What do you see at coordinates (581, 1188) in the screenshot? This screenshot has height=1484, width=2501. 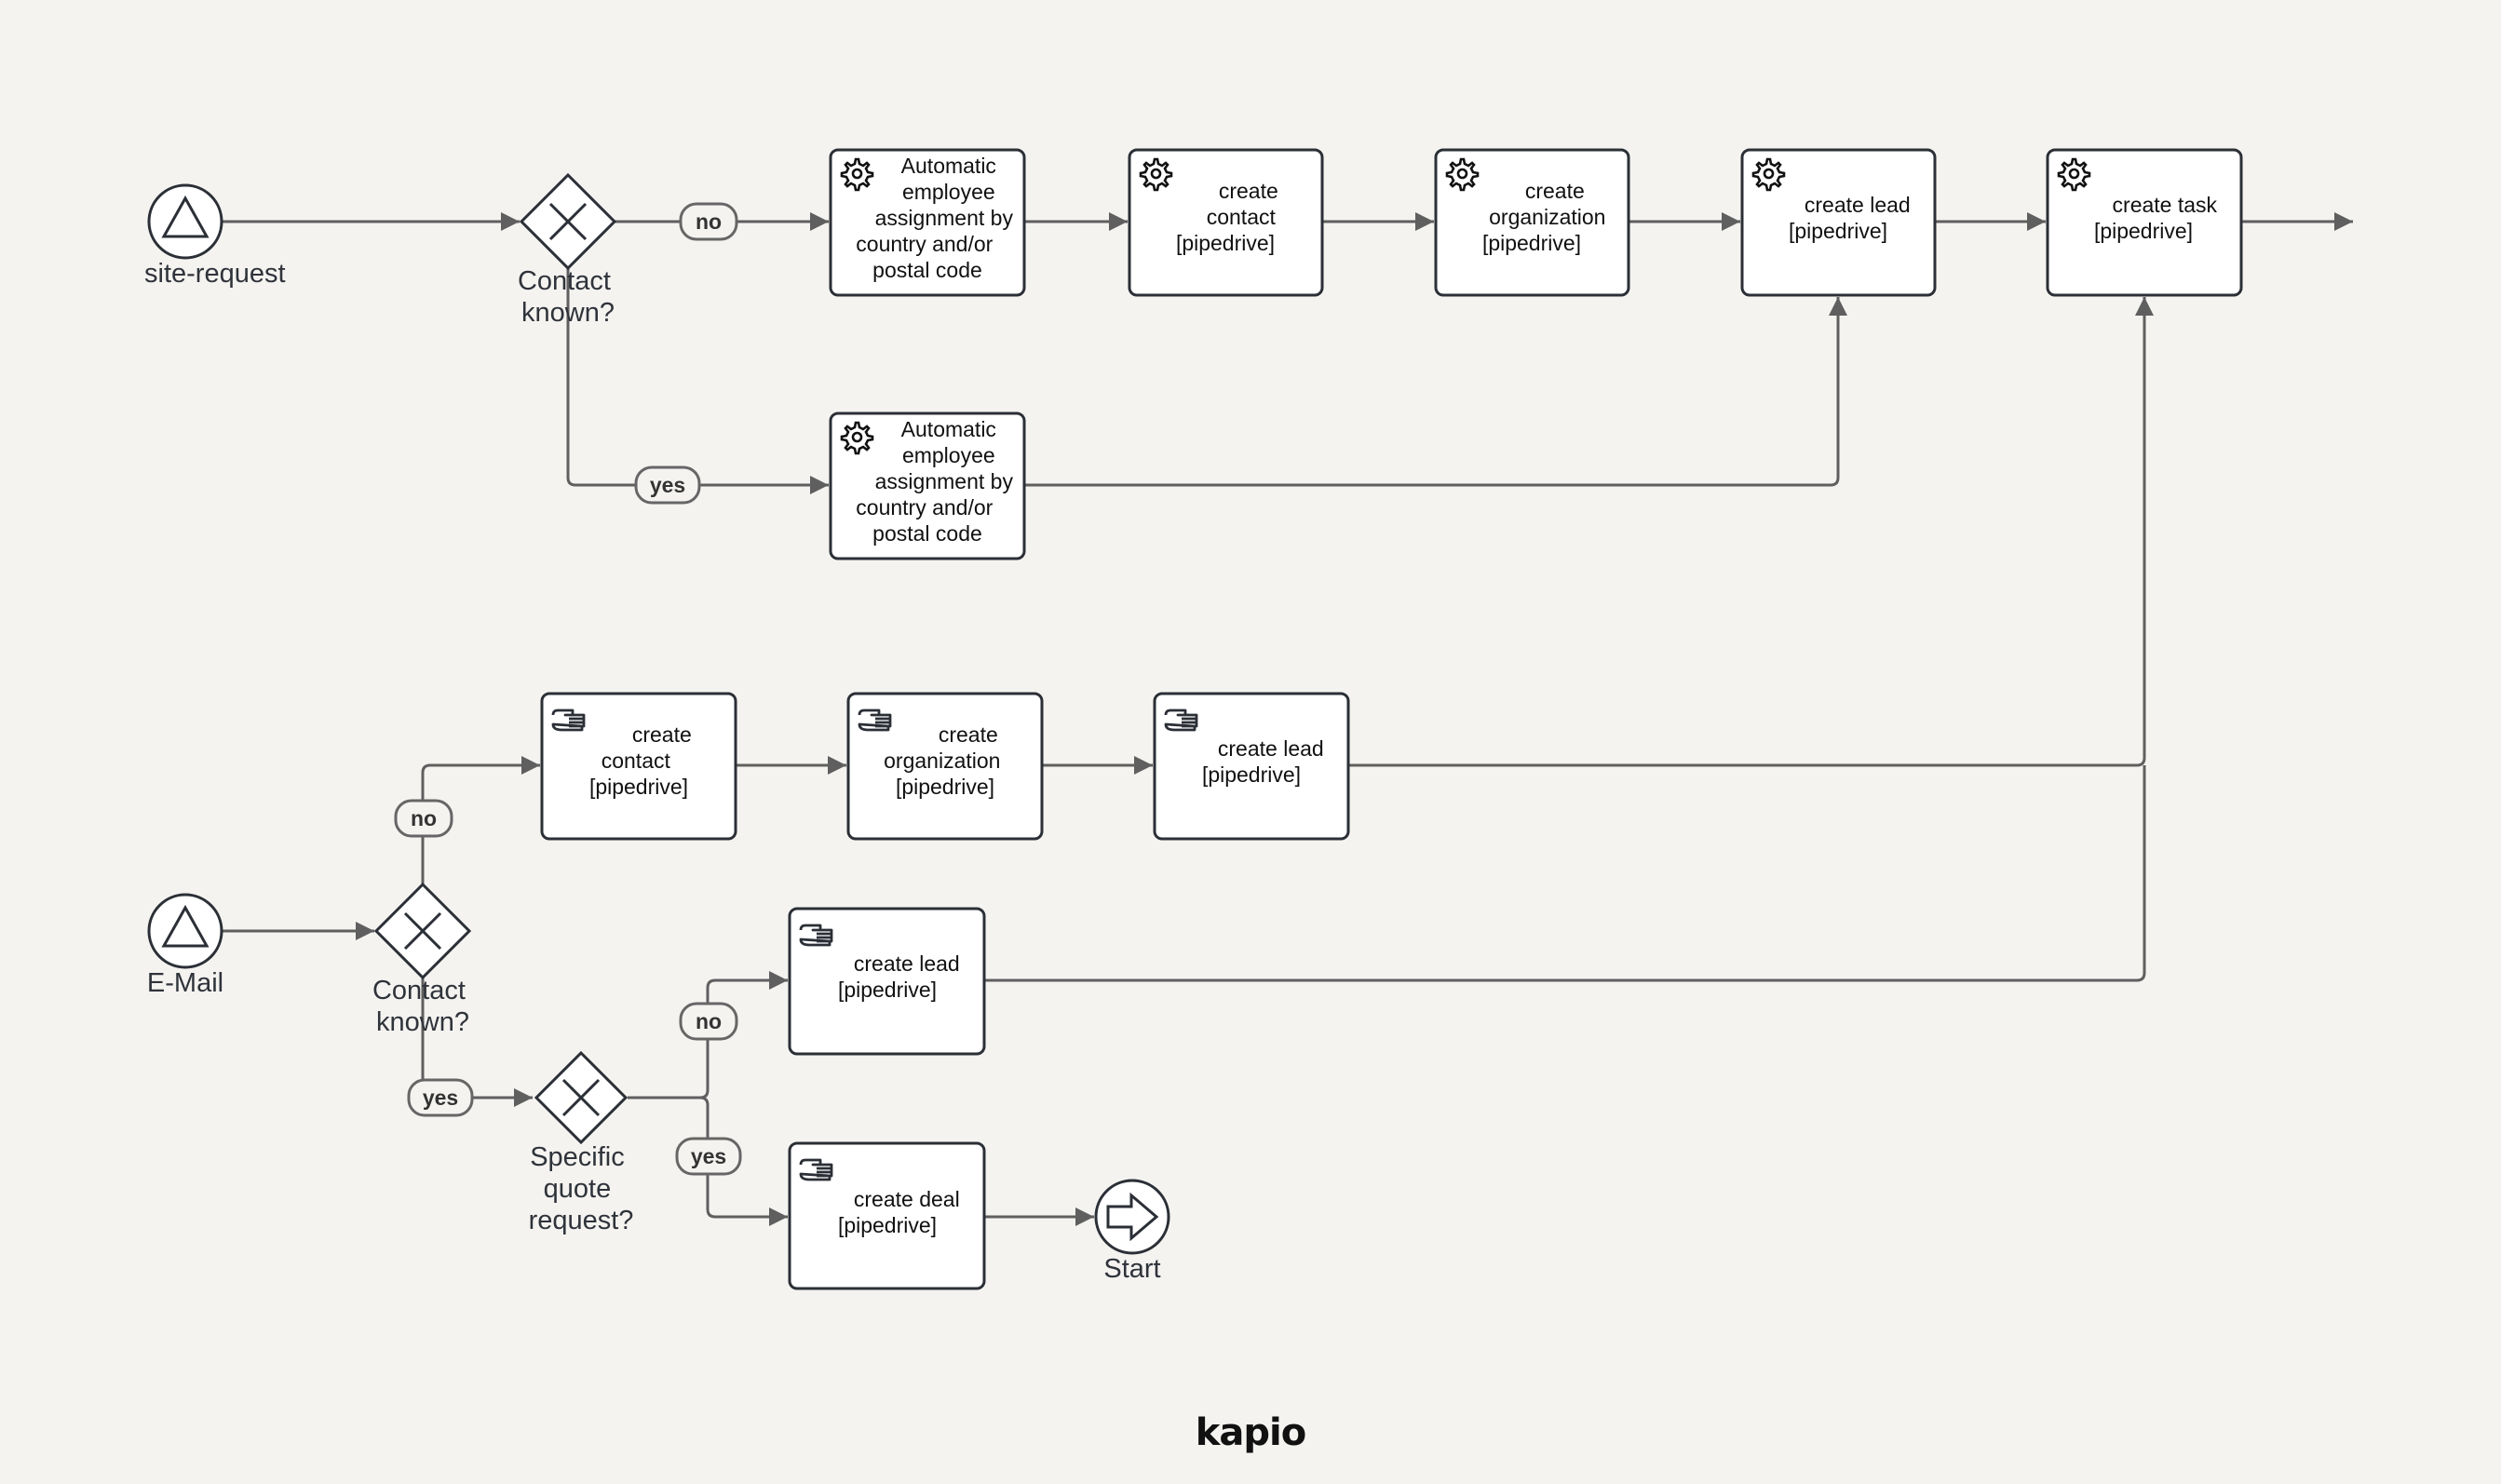 I see `gateway-label: Specific quote request?` at bounding box center [581, 1188].